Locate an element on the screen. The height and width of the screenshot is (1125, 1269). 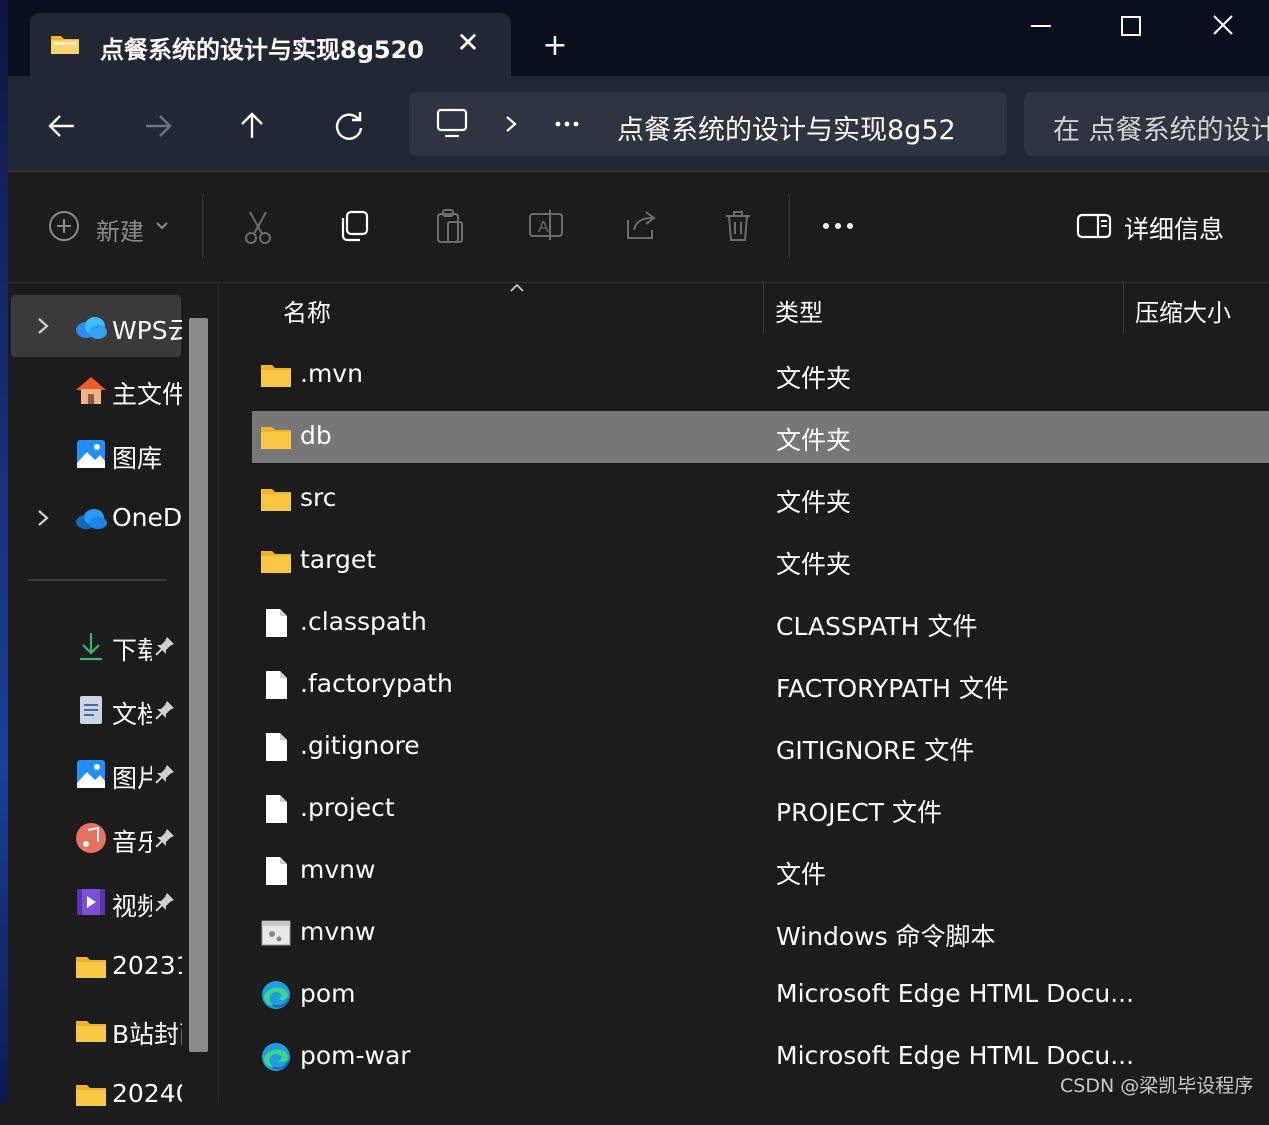
wps-cloud-icon is located at coordinates (91, 328).